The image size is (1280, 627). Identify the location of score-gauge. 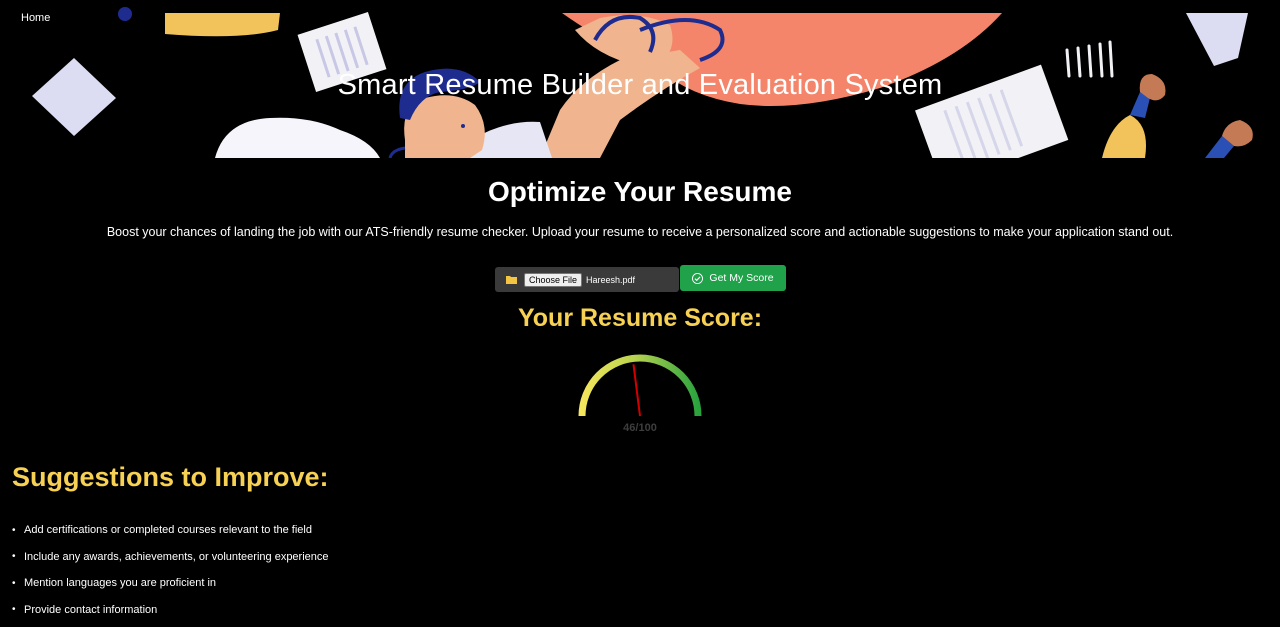
(640, 385).